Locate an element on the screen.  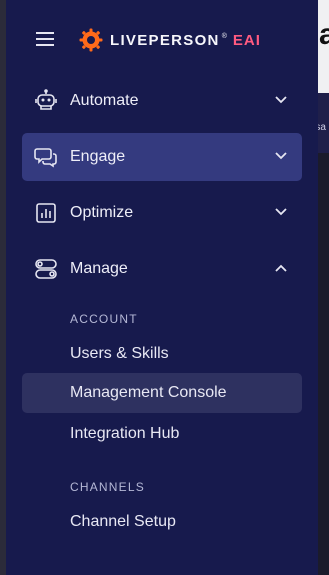
logo-eai-suffix: EAI is located at coordinates (246, 40).